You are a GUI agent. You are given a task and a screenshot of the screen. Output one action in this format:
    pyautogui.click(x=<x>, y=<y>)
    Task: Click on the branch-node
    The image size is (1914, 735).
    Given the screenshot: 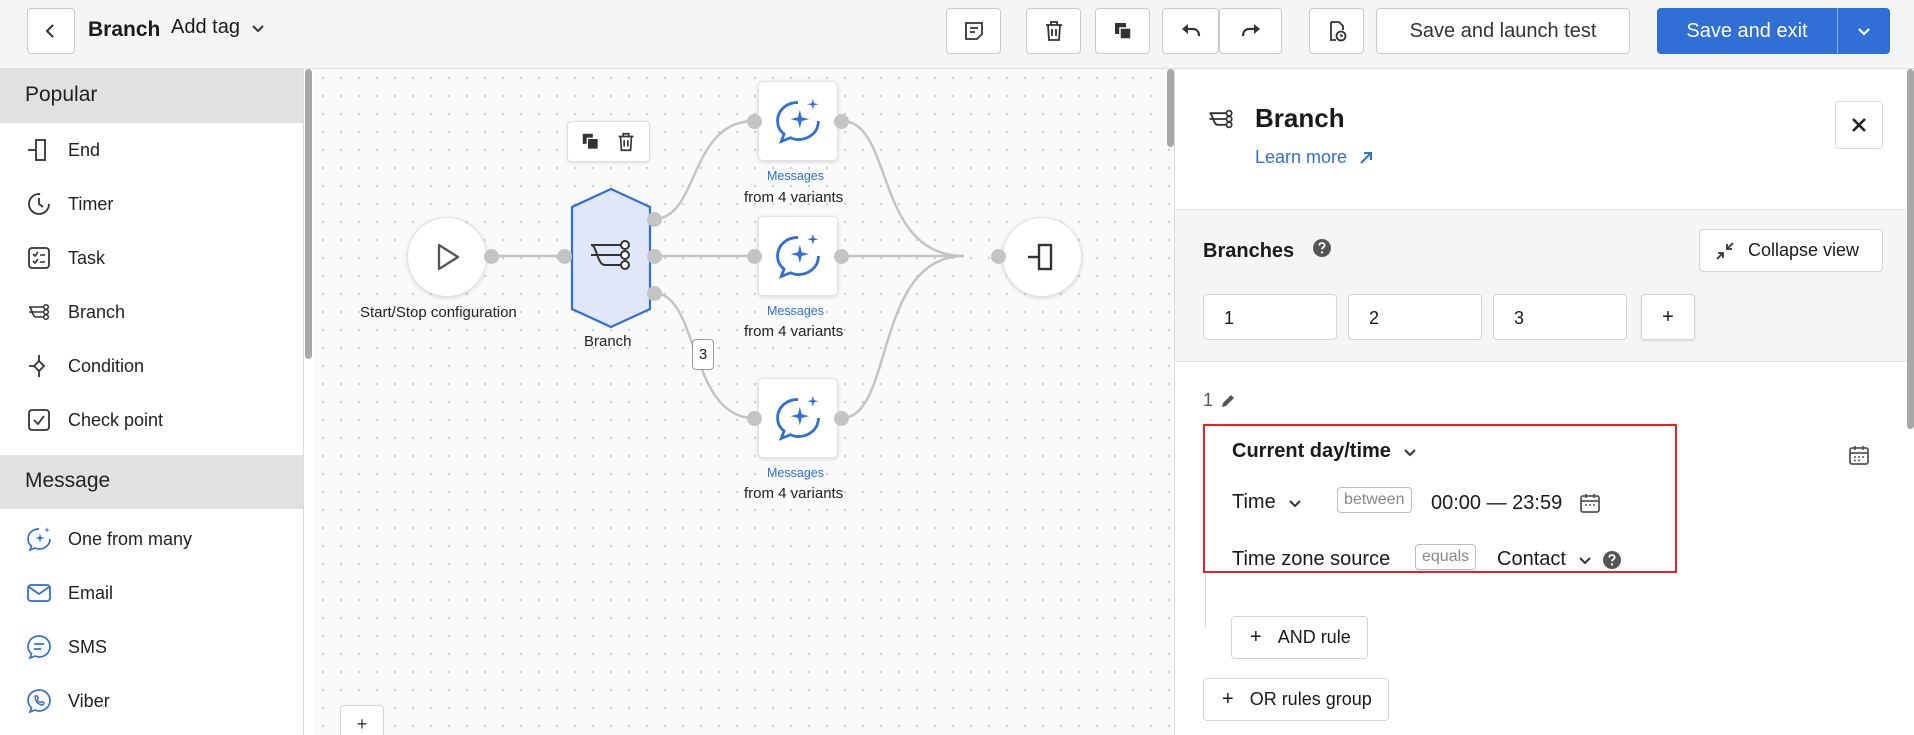 What is the action you would take?
    pyautogui.click(x=611, y=258)
    